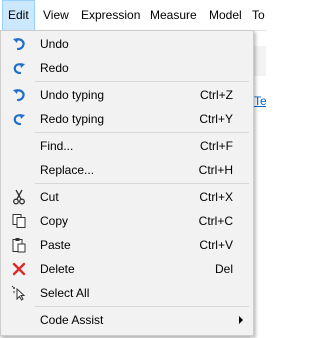  Describe the element at coordinates (55, 245) in the screenshot. I see `menu-item-label: Paste` at that location.